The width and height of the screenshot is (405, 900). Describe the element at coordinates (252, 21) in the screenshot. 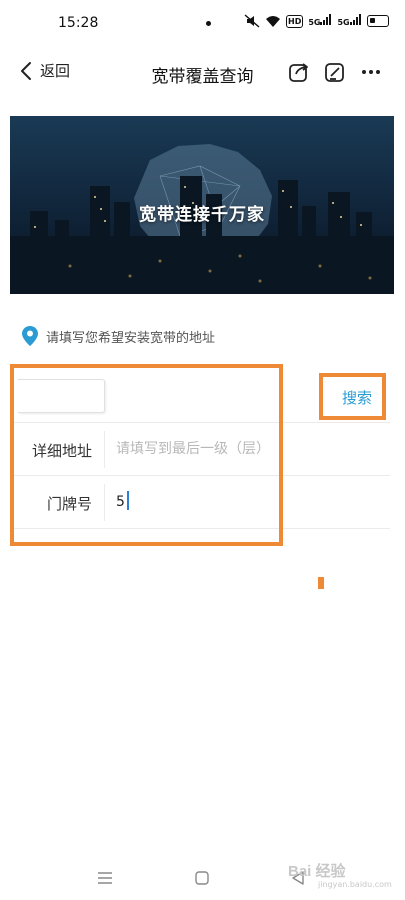

I see `silent-icon` at that location.